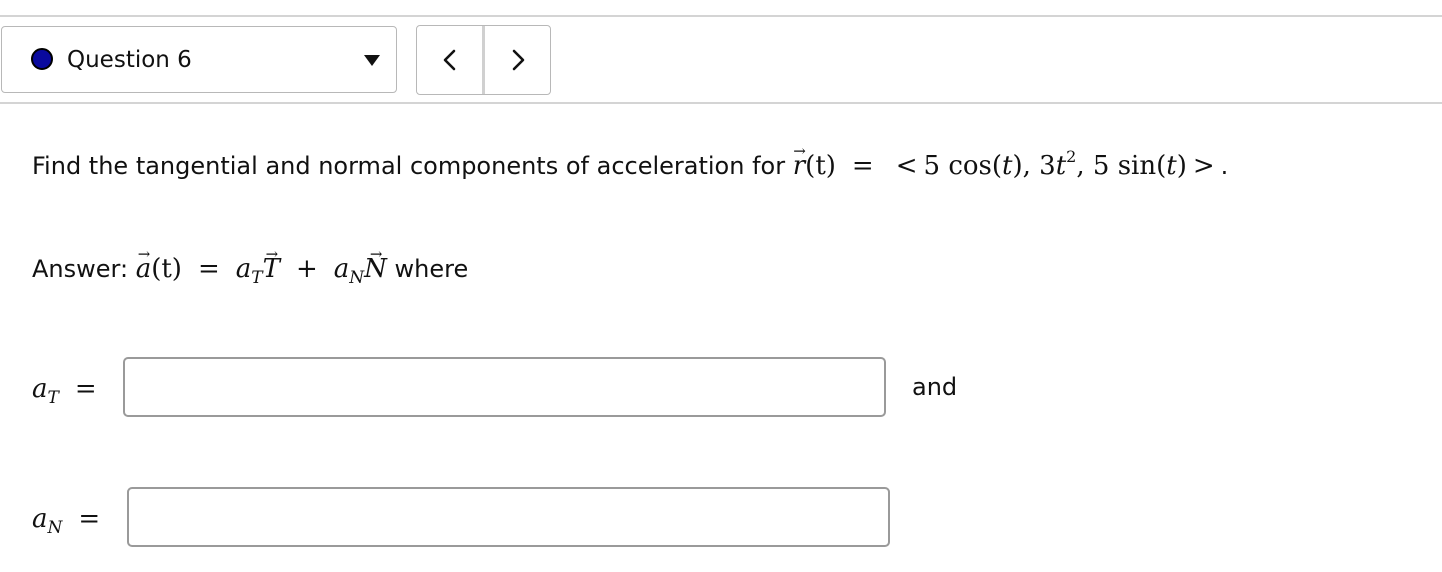 This screenshot has width=1442, height=572. What do you see at coordinates (935, 387) in the screenshot?
I see `and-text: and` at bounding box center [935, 387].